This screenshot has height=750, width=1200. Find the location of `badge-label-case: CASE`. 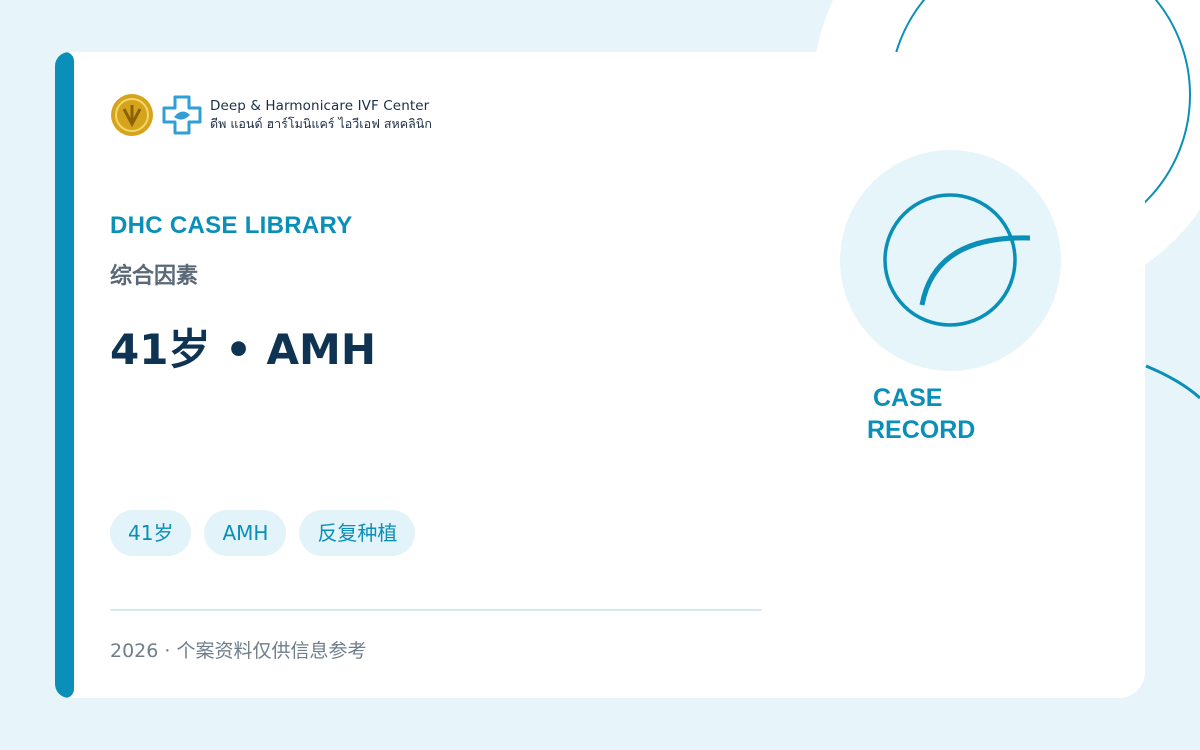

badge-label-case: CASE is located at coordinates (908, 398).